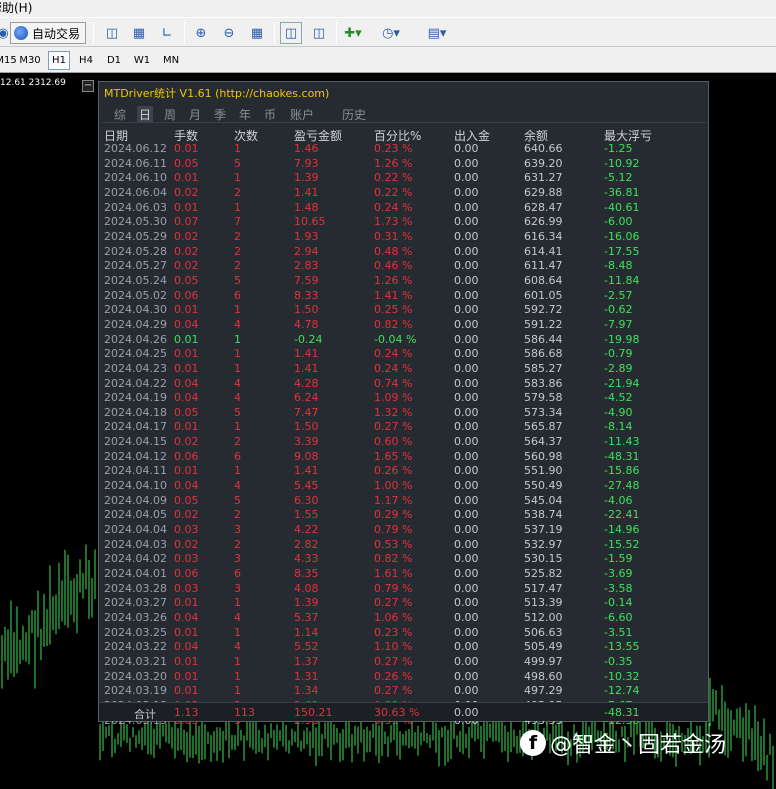 The image size is (776, 789). What do you see at coordinates (229, 33) in the screenshot?
I see `zoom-out-icon: ⊖` at bounding box center [229, 33].